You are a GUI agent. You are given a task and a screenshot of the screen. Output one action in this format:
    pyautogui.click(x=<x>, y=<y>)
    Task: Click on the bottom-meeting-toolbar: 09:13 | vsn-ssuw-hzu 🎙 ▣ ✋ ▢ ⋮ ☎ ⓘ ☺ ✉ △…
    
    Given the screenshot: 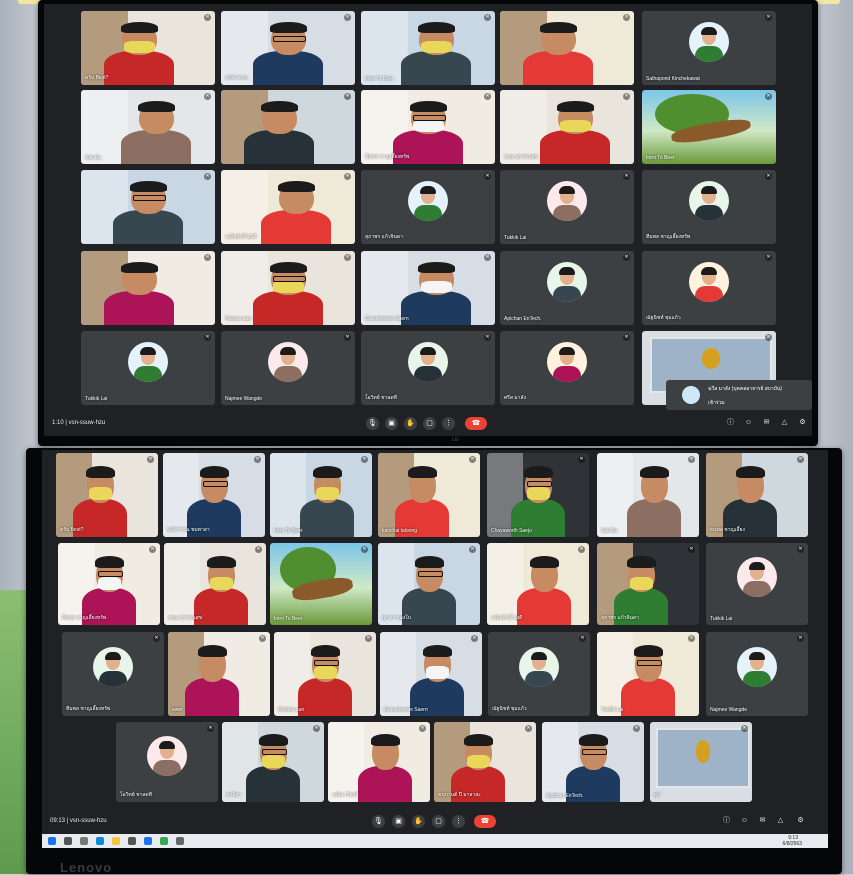 What is the action you would take?
    pyautogui.click(x=435, y=822)
    